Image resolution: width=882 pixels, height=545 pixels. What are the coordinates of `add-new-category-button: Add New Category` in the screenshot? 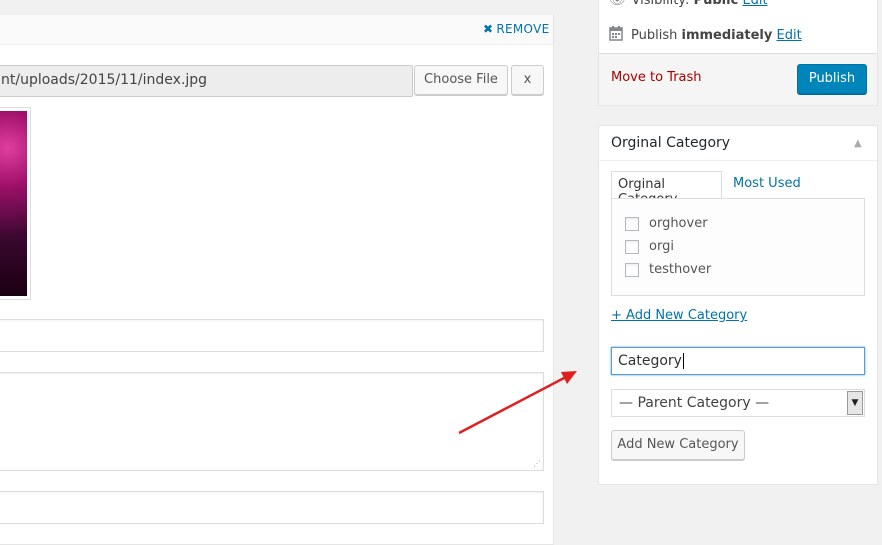 It's located at (678, 445).